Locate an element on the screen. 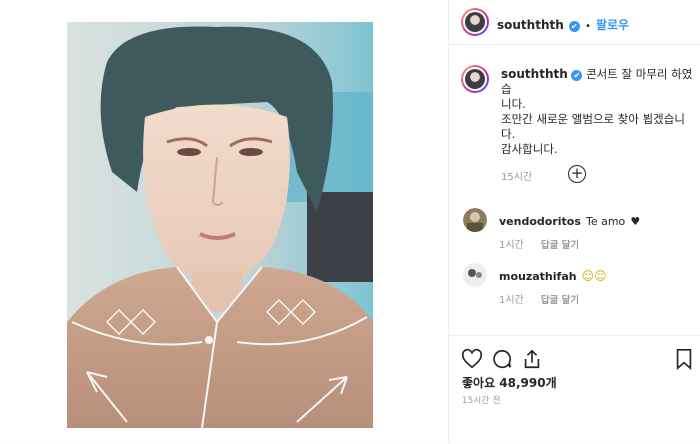 The height and width of the screenshot is (444, 700). bookmark-icon is located at coordinates (684, 359).